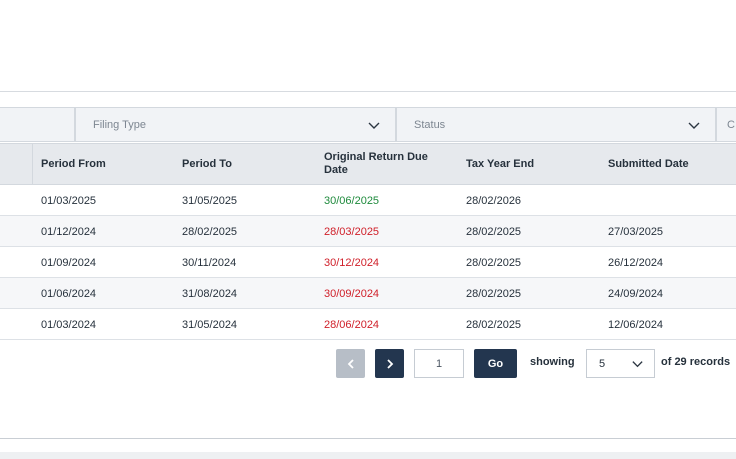 The height and width of the screenshot is (459, 736). I want to click on filing-type-label: Filing Type, so click(119, 124).